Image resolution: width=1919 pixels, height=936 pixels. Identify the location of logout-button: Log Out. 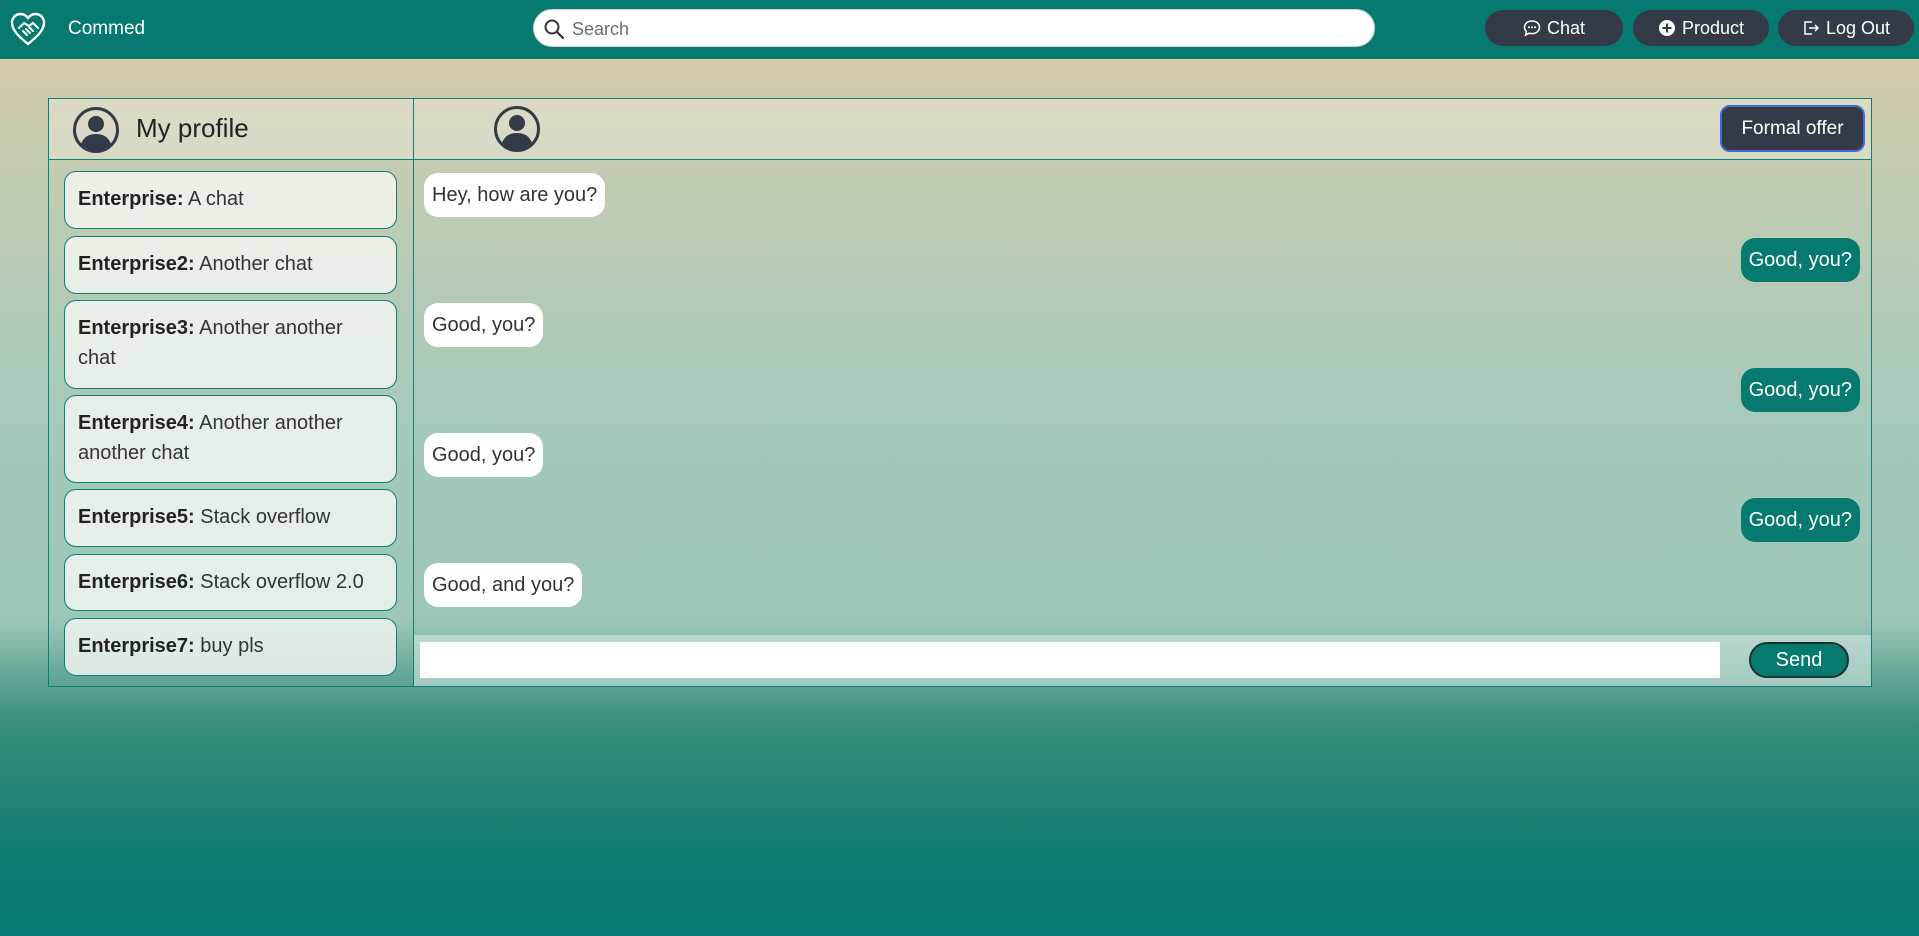
(1846, 28).